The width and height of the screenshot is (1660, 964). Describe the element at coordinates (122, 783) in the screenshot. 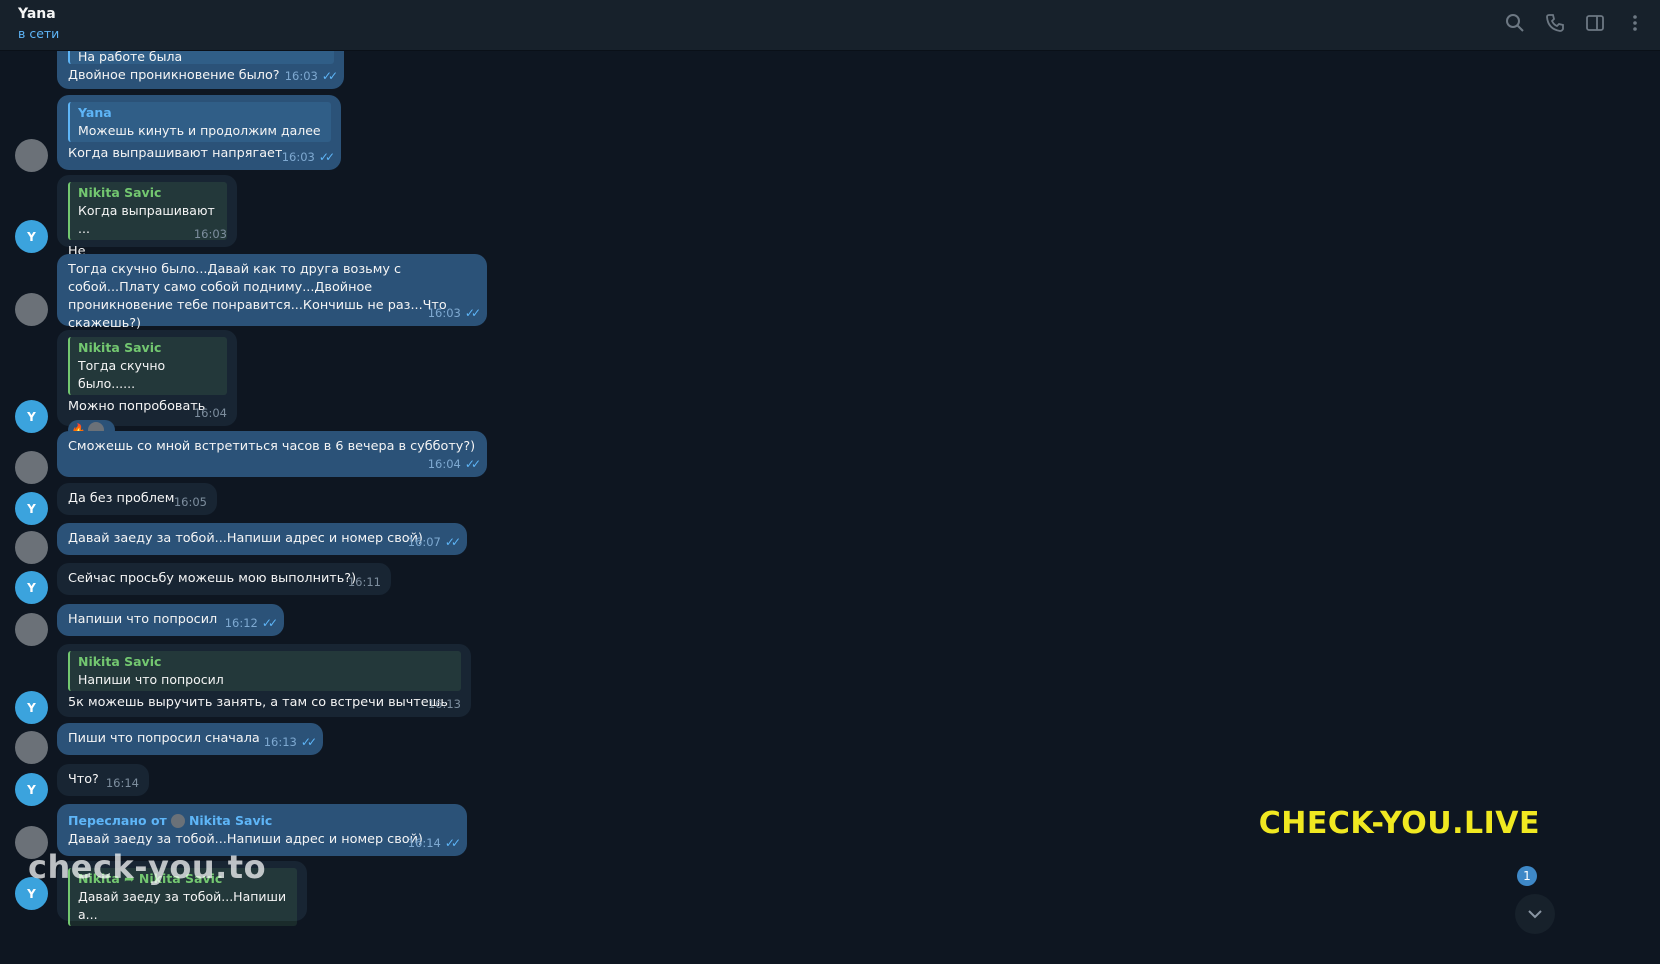

I see `message-meta: 16:14` at that location.